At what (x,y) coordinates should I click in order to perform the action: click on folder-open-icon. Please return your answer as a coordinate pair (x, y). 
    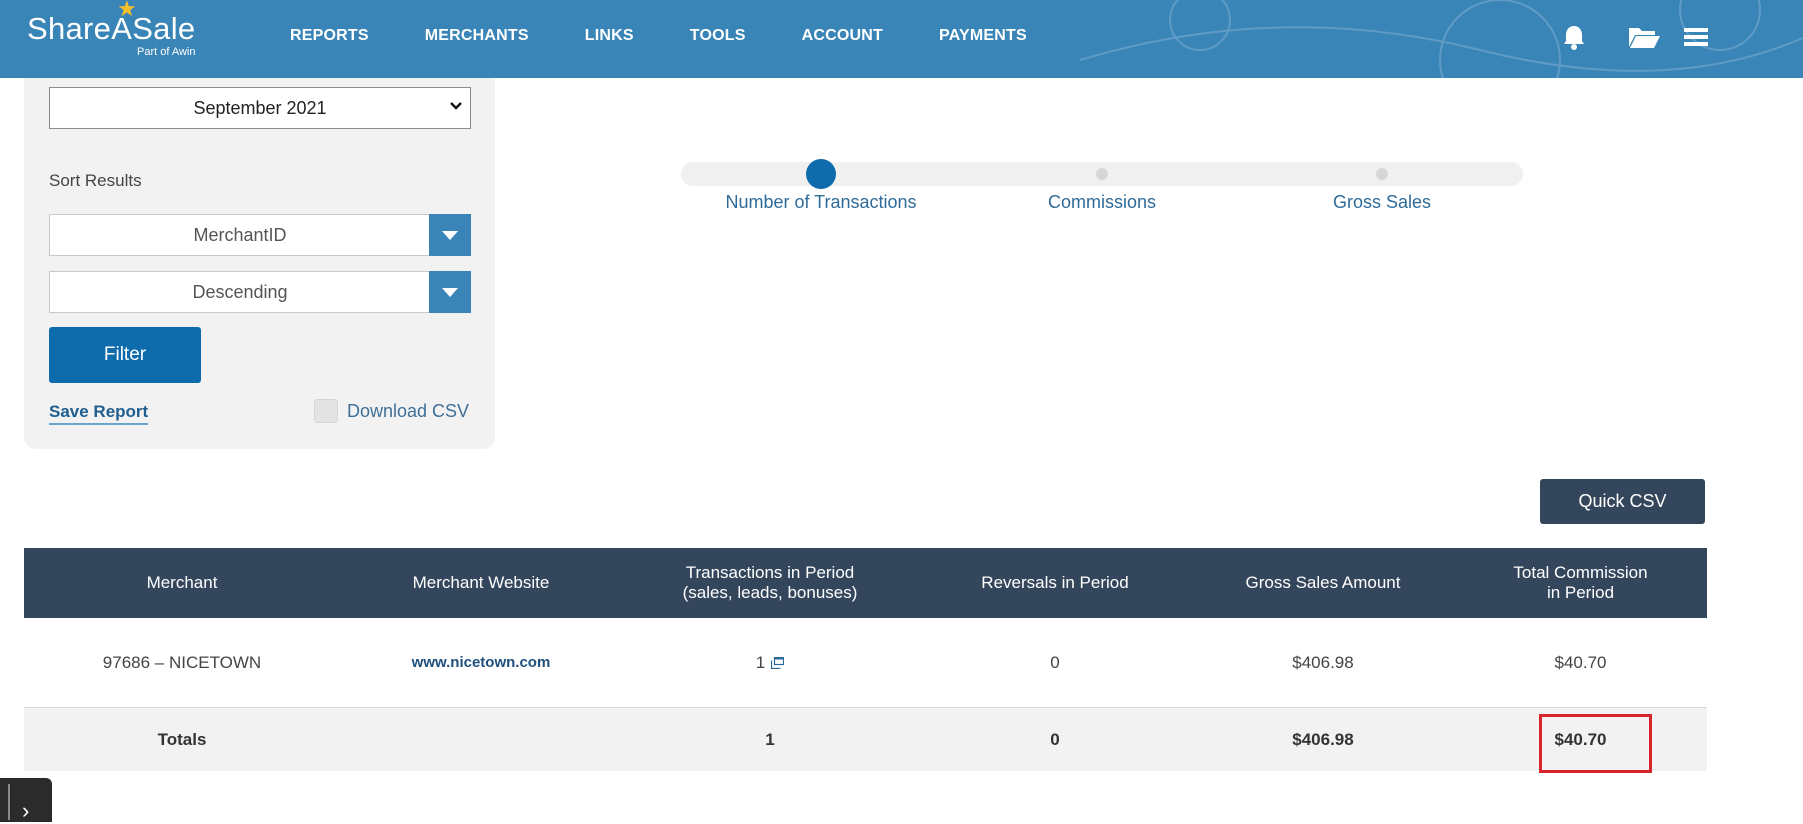
    Looking at the image, I should click on (1644, 37).